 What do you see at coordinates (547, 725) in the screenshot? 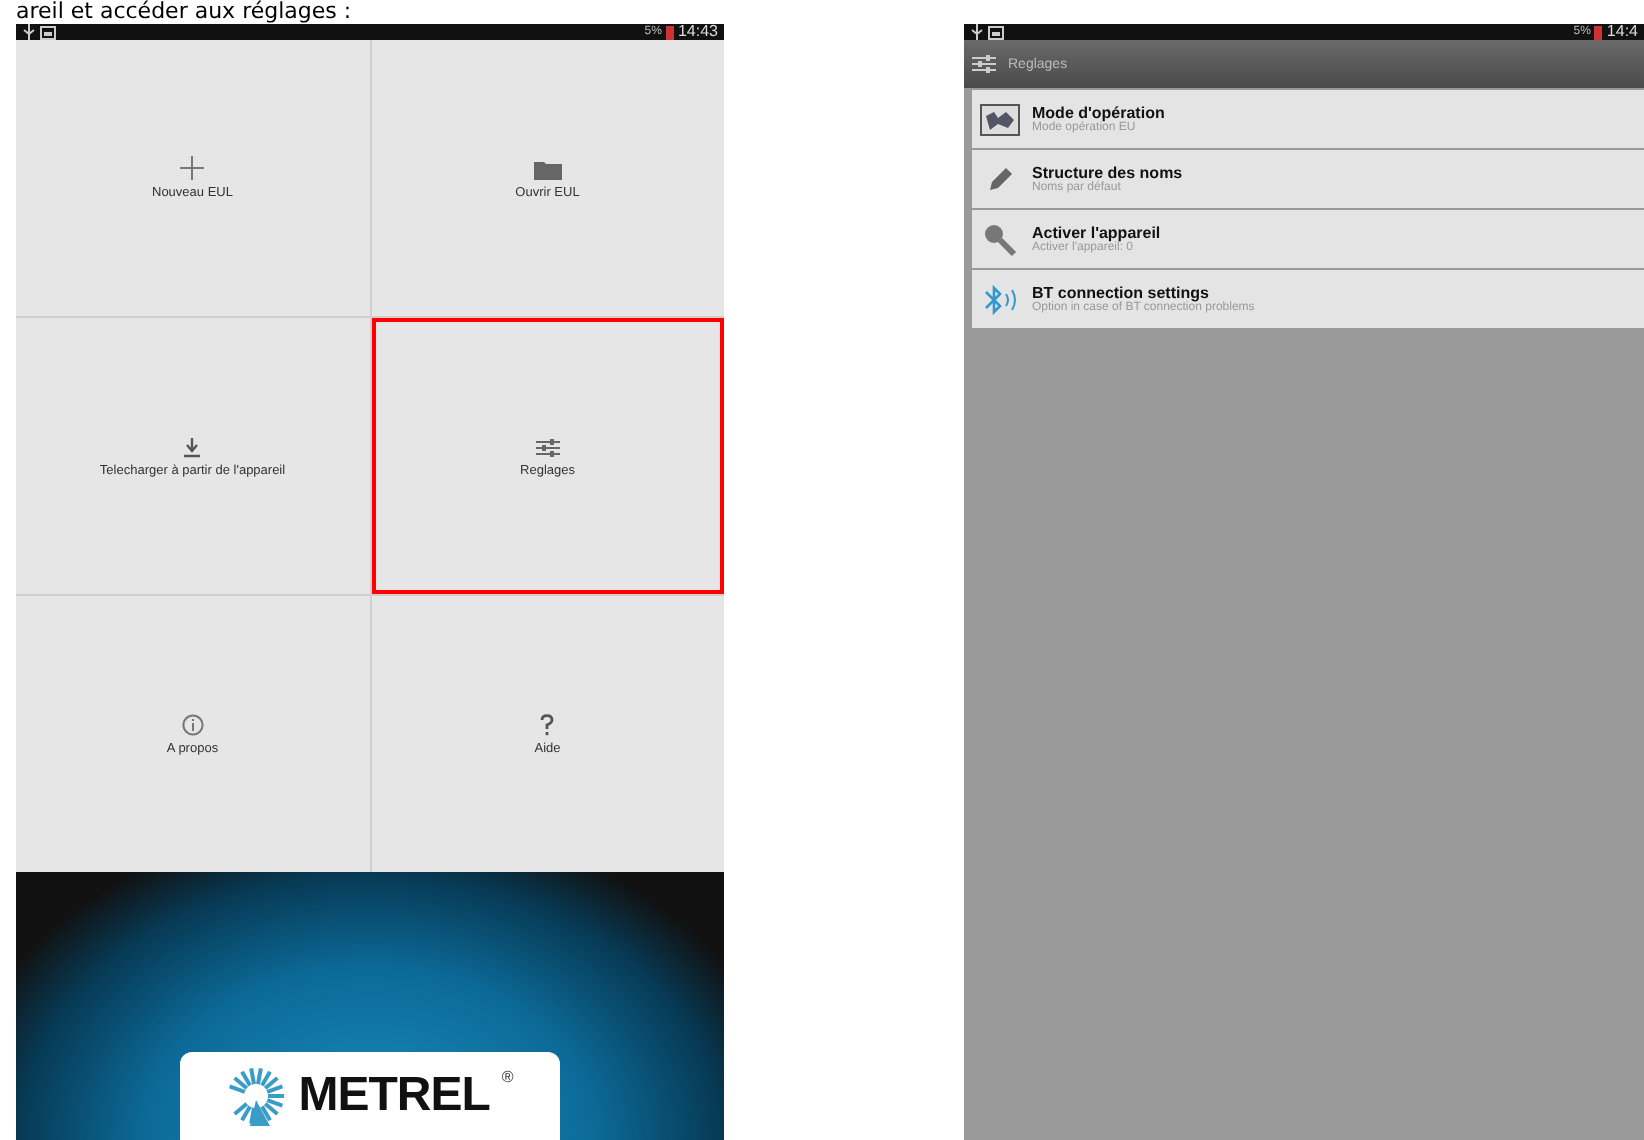
I see `question-mark-icon` at bounding box center [547, 725].